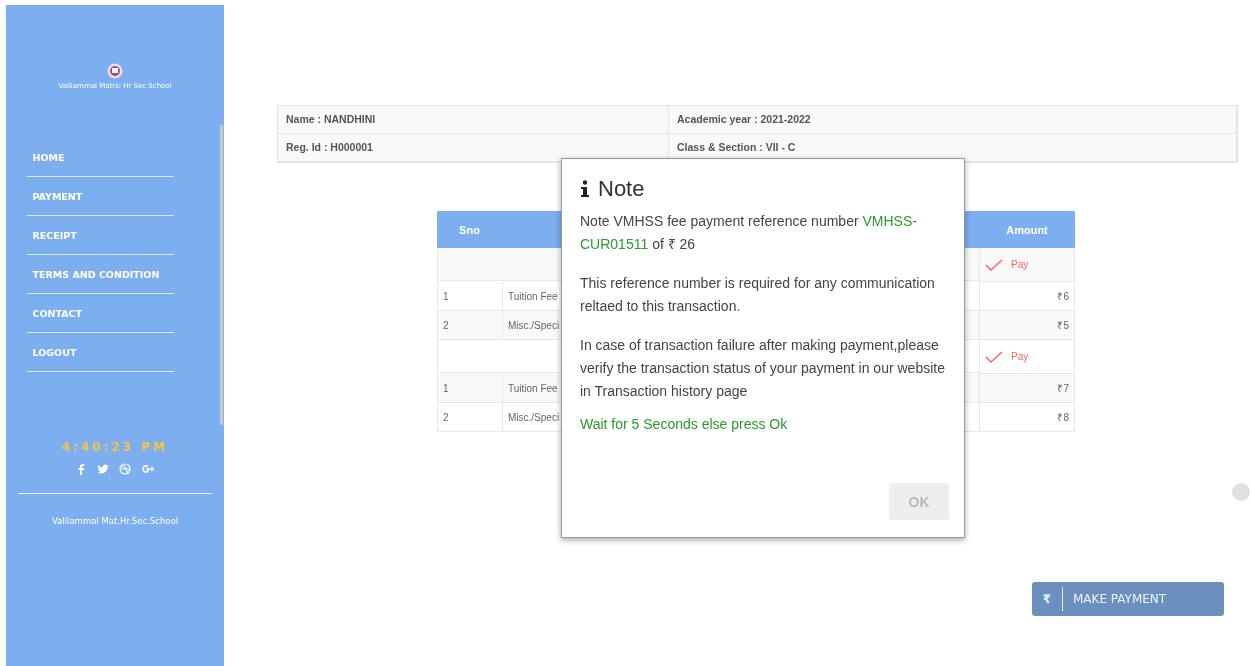  Describe the element at coordinates (115, 447) in the screenshot. I see `clock: 4:40:23 PM` at that location.